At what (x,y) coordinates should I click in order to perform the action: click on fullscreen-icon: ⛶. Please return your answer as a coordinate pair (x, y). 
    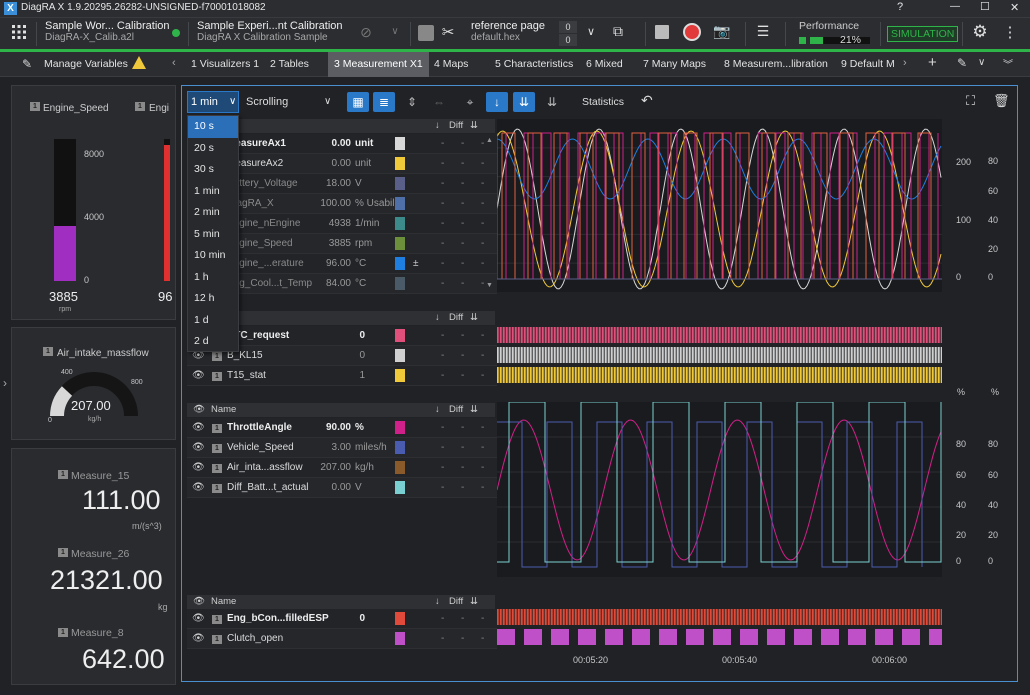
    Looking at the image, I should click on (970, 101).